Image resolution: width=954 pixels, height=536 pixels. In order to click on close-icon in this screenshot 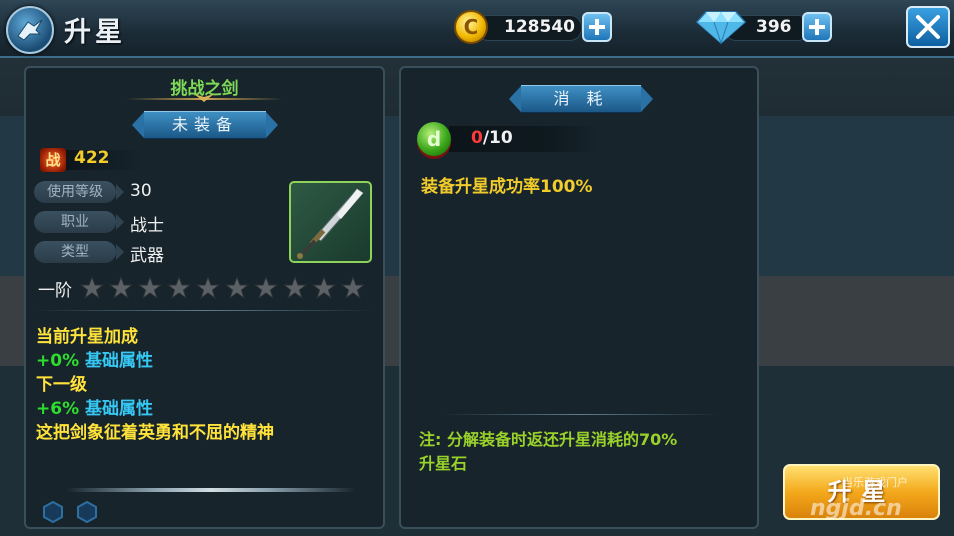, I will do `click(928, 27)`.